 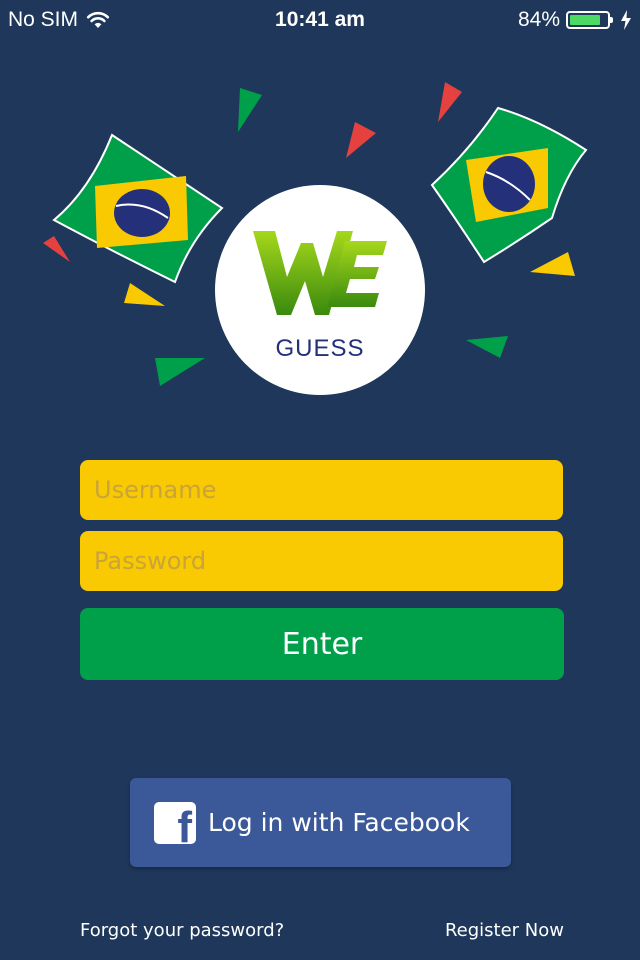 What do you see at coordinates (509, 185) in the screenshot?
I see `brazil-flag-right` at bounding box center [509, 185].